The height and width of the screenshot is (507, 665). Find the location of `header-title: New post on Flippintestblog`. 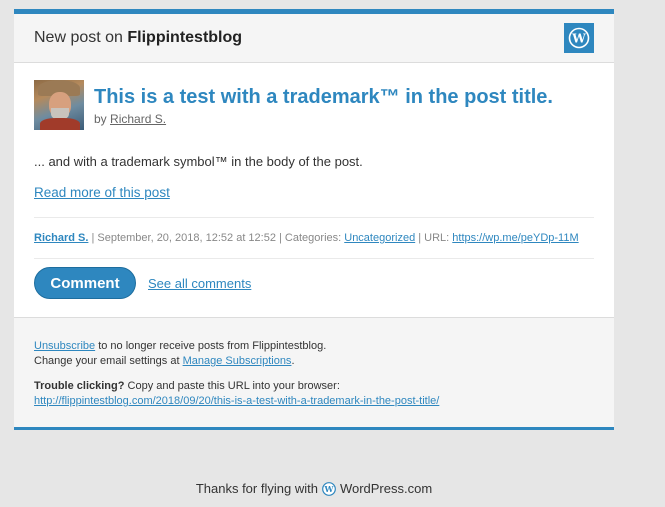

header-title: New post on Flippintestblog is located at coordinates (138, 38).